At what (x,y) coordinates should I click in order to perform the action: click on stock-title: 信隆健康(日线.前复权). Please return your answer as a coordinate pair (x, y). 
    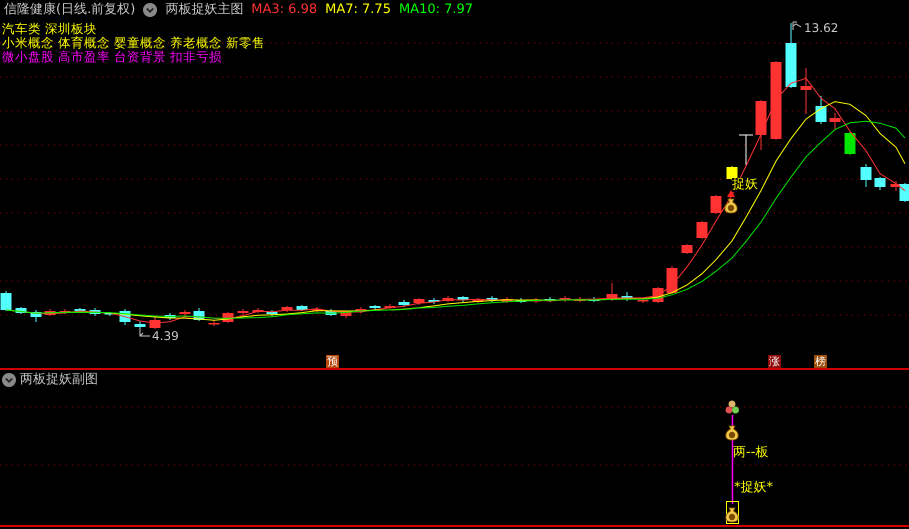
    Looking at the image, I should click on (70, 10).